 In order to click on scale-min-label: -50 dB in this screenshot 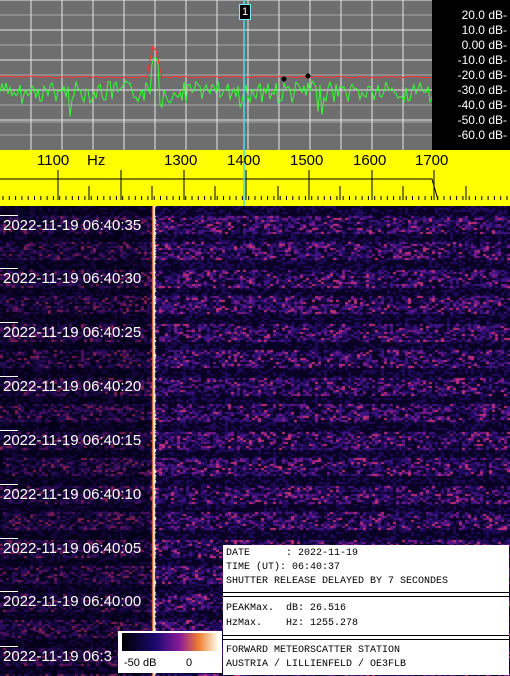, I will do `click(140, 663)`.